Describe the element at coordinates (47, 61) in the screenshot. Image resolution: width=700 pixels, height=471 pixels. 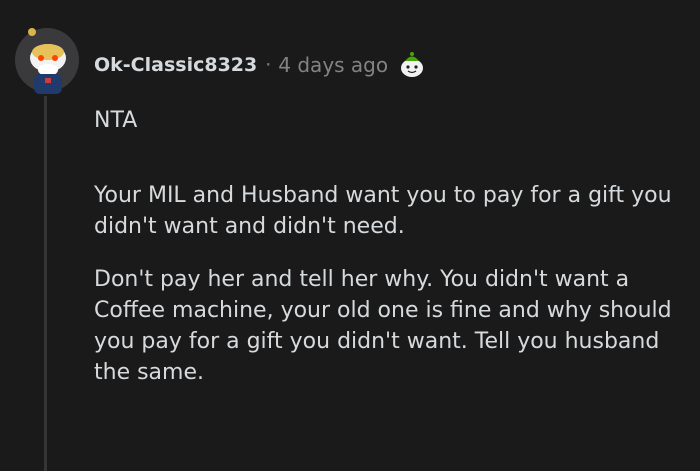
I see `avatar-icon` at that location.